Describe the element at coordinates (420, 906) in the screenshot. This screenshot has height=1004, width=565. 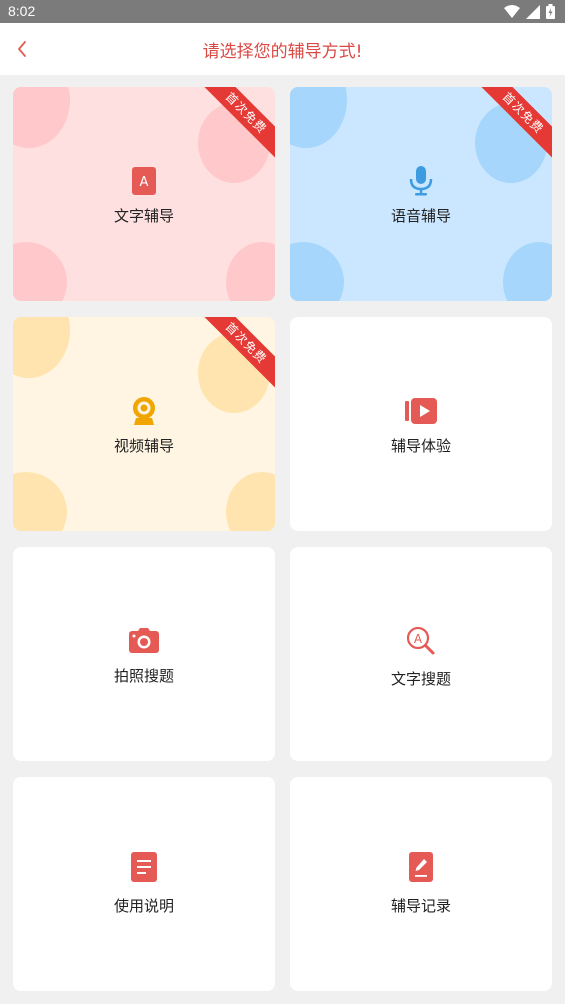
I see `card-label: 辅导记录` at that location.